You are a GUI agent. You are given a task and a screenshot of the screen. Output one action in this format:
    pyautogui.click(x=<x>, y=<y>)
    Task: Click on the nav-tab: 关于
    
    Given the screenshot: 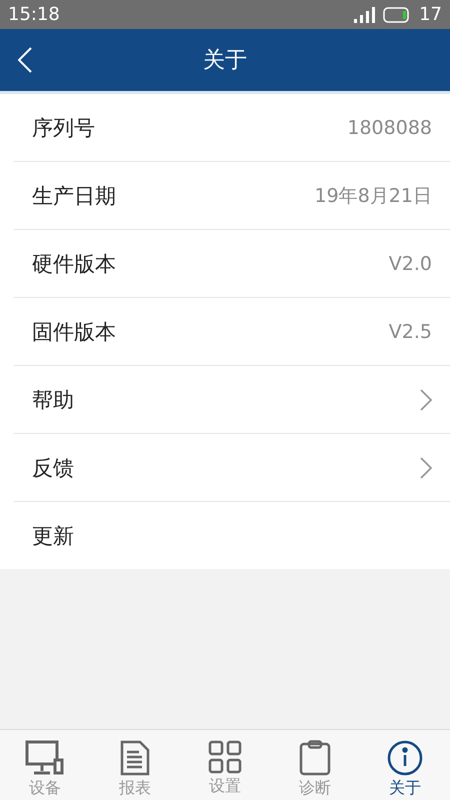 What is the action you would take?
    pyautogui.click(x=405, y=765)
    